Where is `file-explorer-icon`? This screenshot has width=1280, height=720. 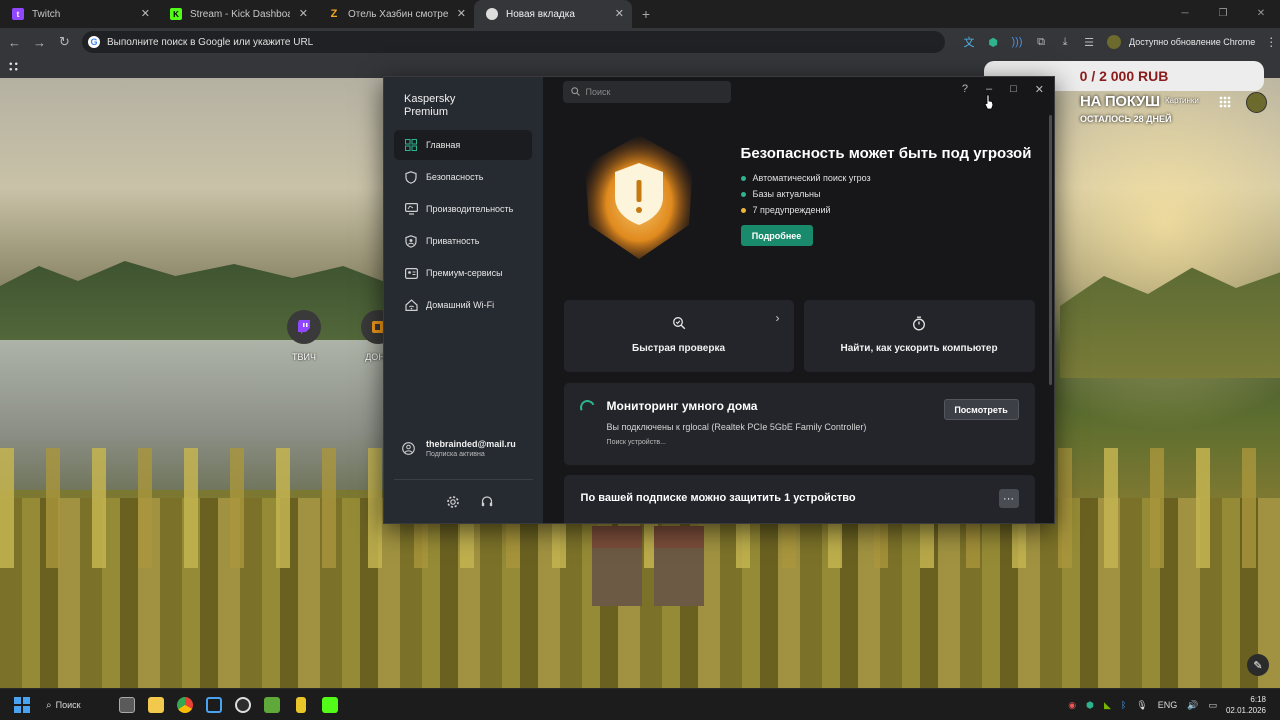
file-explorer-icon is located at coordinates (155, 705).